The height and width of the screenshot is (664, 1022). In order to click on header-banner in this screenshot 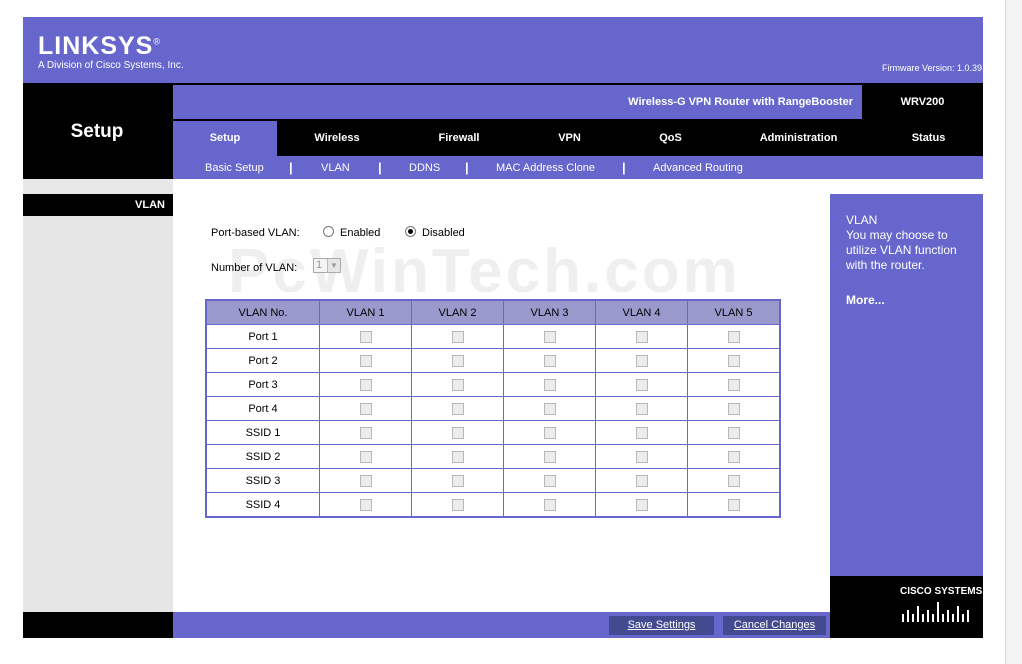, I will do `click(503, 50)`.